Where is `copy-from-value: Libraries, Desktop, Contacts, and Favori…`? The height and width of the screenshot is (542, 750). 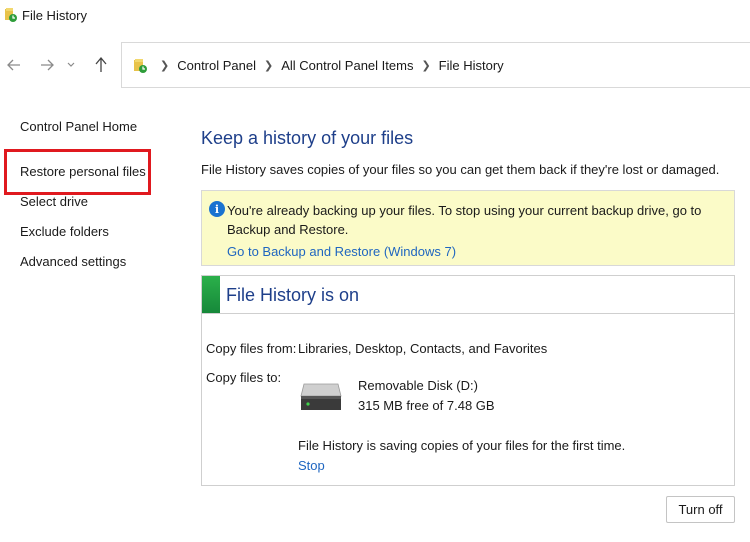
copy-from-value: Libraries, Desktop, Contacts, and Favori… is located at coordinates (423, 348).